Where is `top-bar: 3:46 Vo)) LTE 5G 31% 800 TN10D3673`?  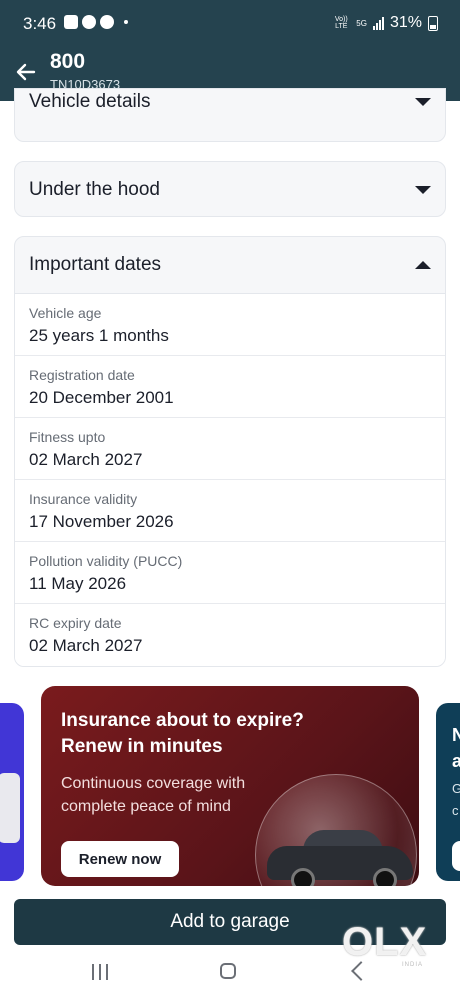
top-bar: 3:46 Vo)) LTE 5G 31% 800 TN10D3673 is located at coordinates (230, 50).